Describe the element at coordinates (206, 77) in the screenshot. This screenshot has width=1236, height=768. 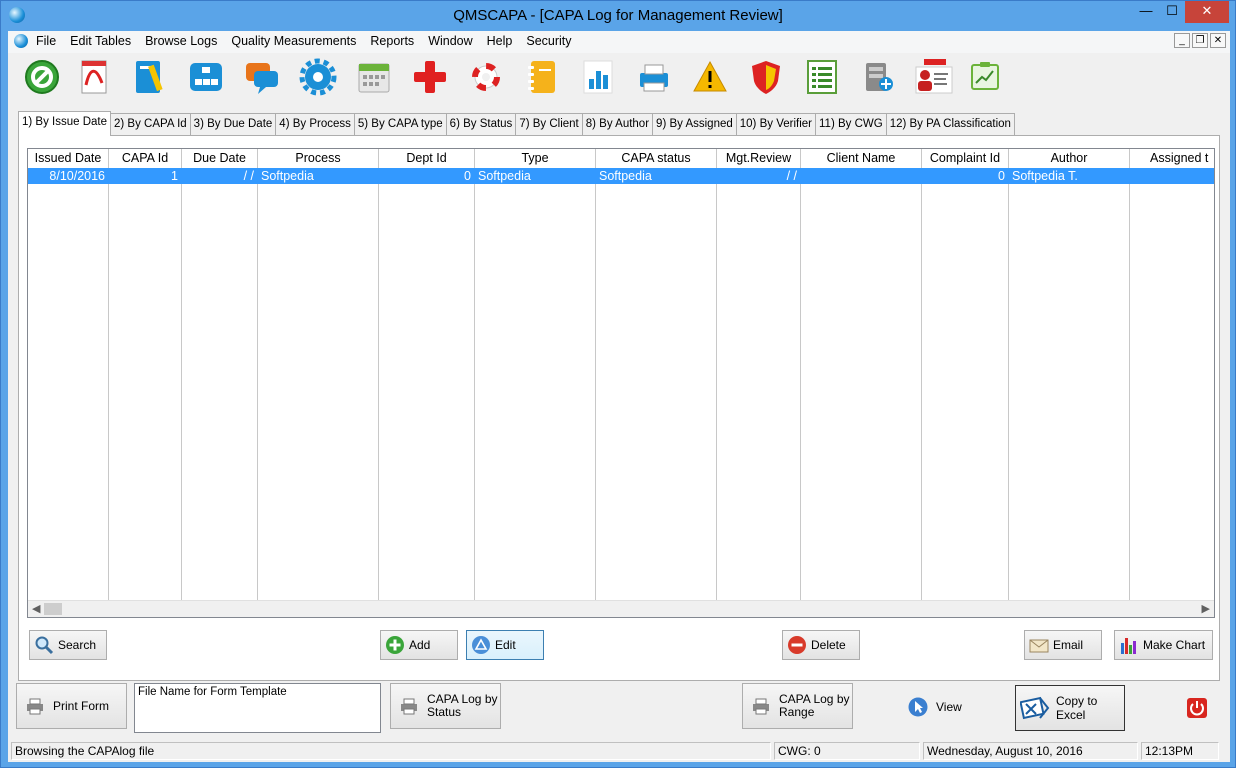
I see `network-icon` at that location.